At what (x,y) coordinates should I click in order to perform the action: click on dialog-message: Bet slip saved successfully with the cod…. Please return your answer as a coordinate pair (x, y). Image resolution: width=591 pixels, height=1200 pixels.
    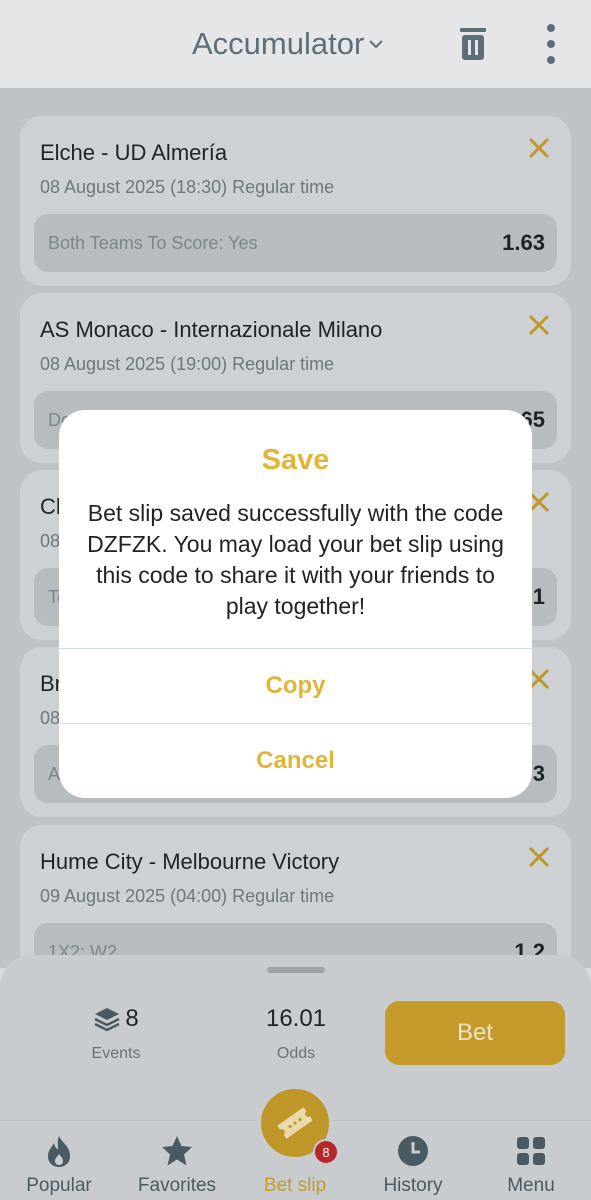
    Looking at the image, I should click on (295, 559).